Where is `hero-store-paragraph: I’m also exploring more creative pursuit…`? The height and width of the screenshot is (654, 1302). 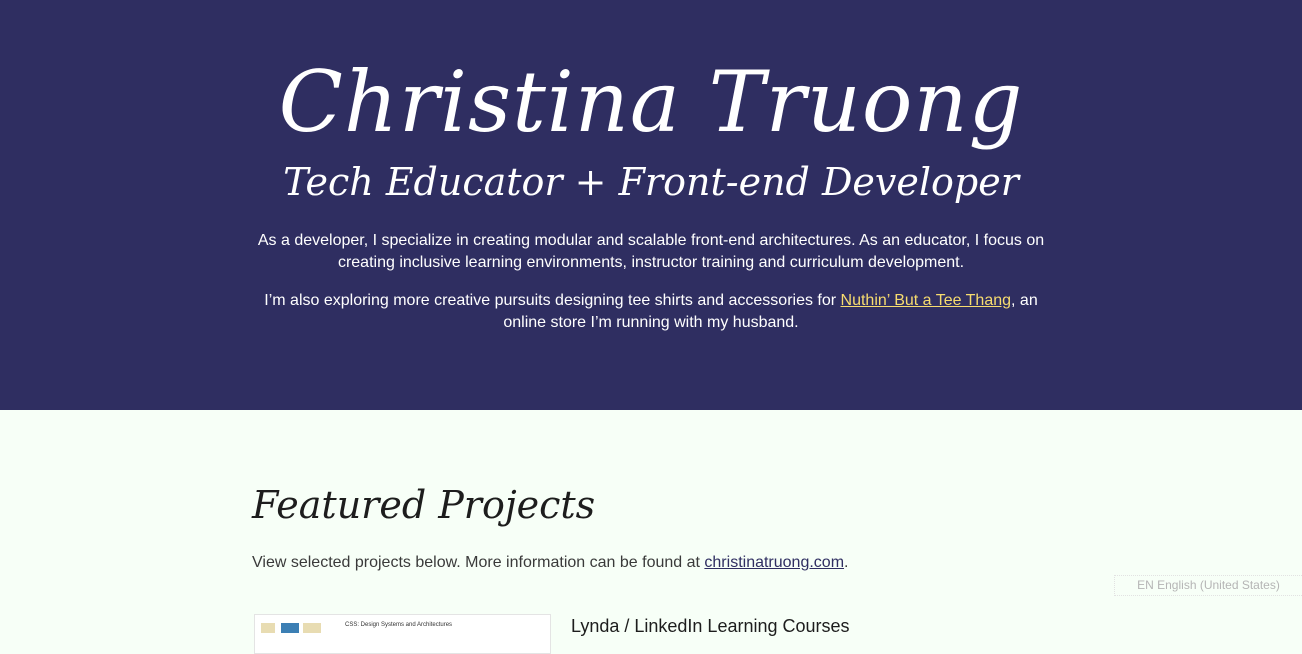 hero-store-paragraph: I’m also exploring more creative pursuit… is located at coordinates (651, 312).